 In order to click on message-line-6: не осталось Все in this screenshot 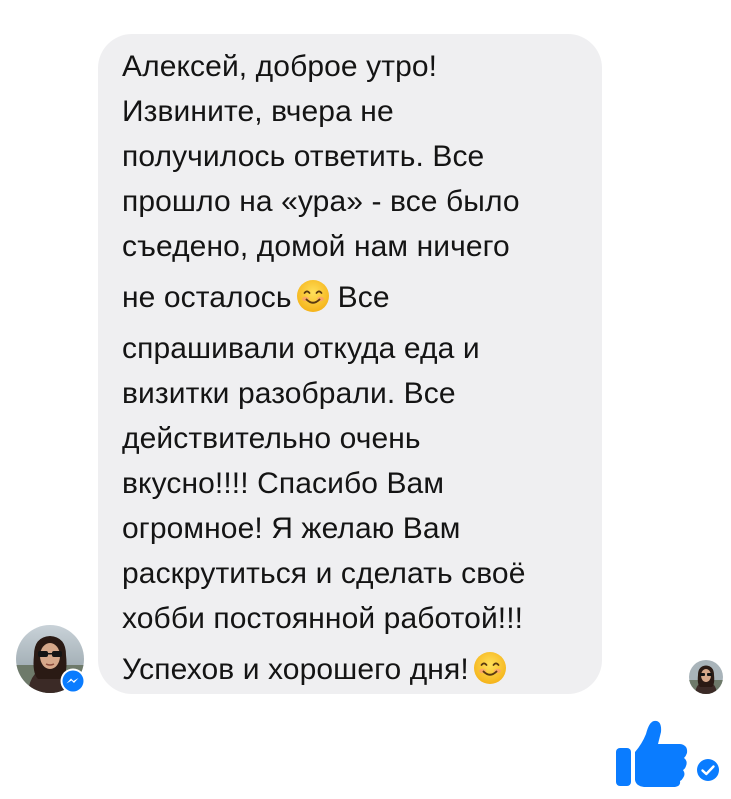, I will do `click(350, 297)`.